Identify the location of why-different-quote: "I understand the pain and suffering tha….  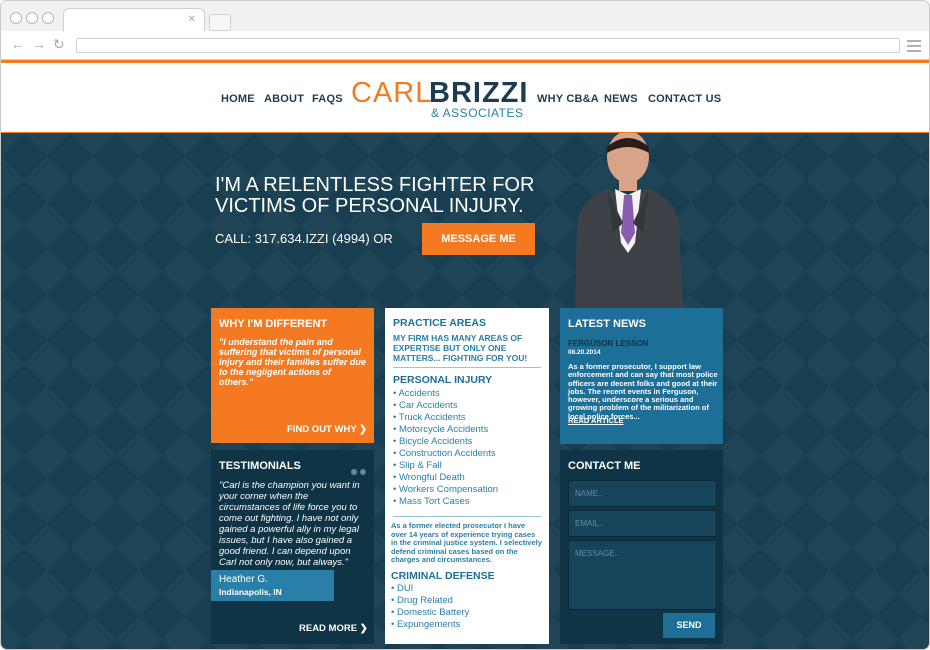
(292, 362).